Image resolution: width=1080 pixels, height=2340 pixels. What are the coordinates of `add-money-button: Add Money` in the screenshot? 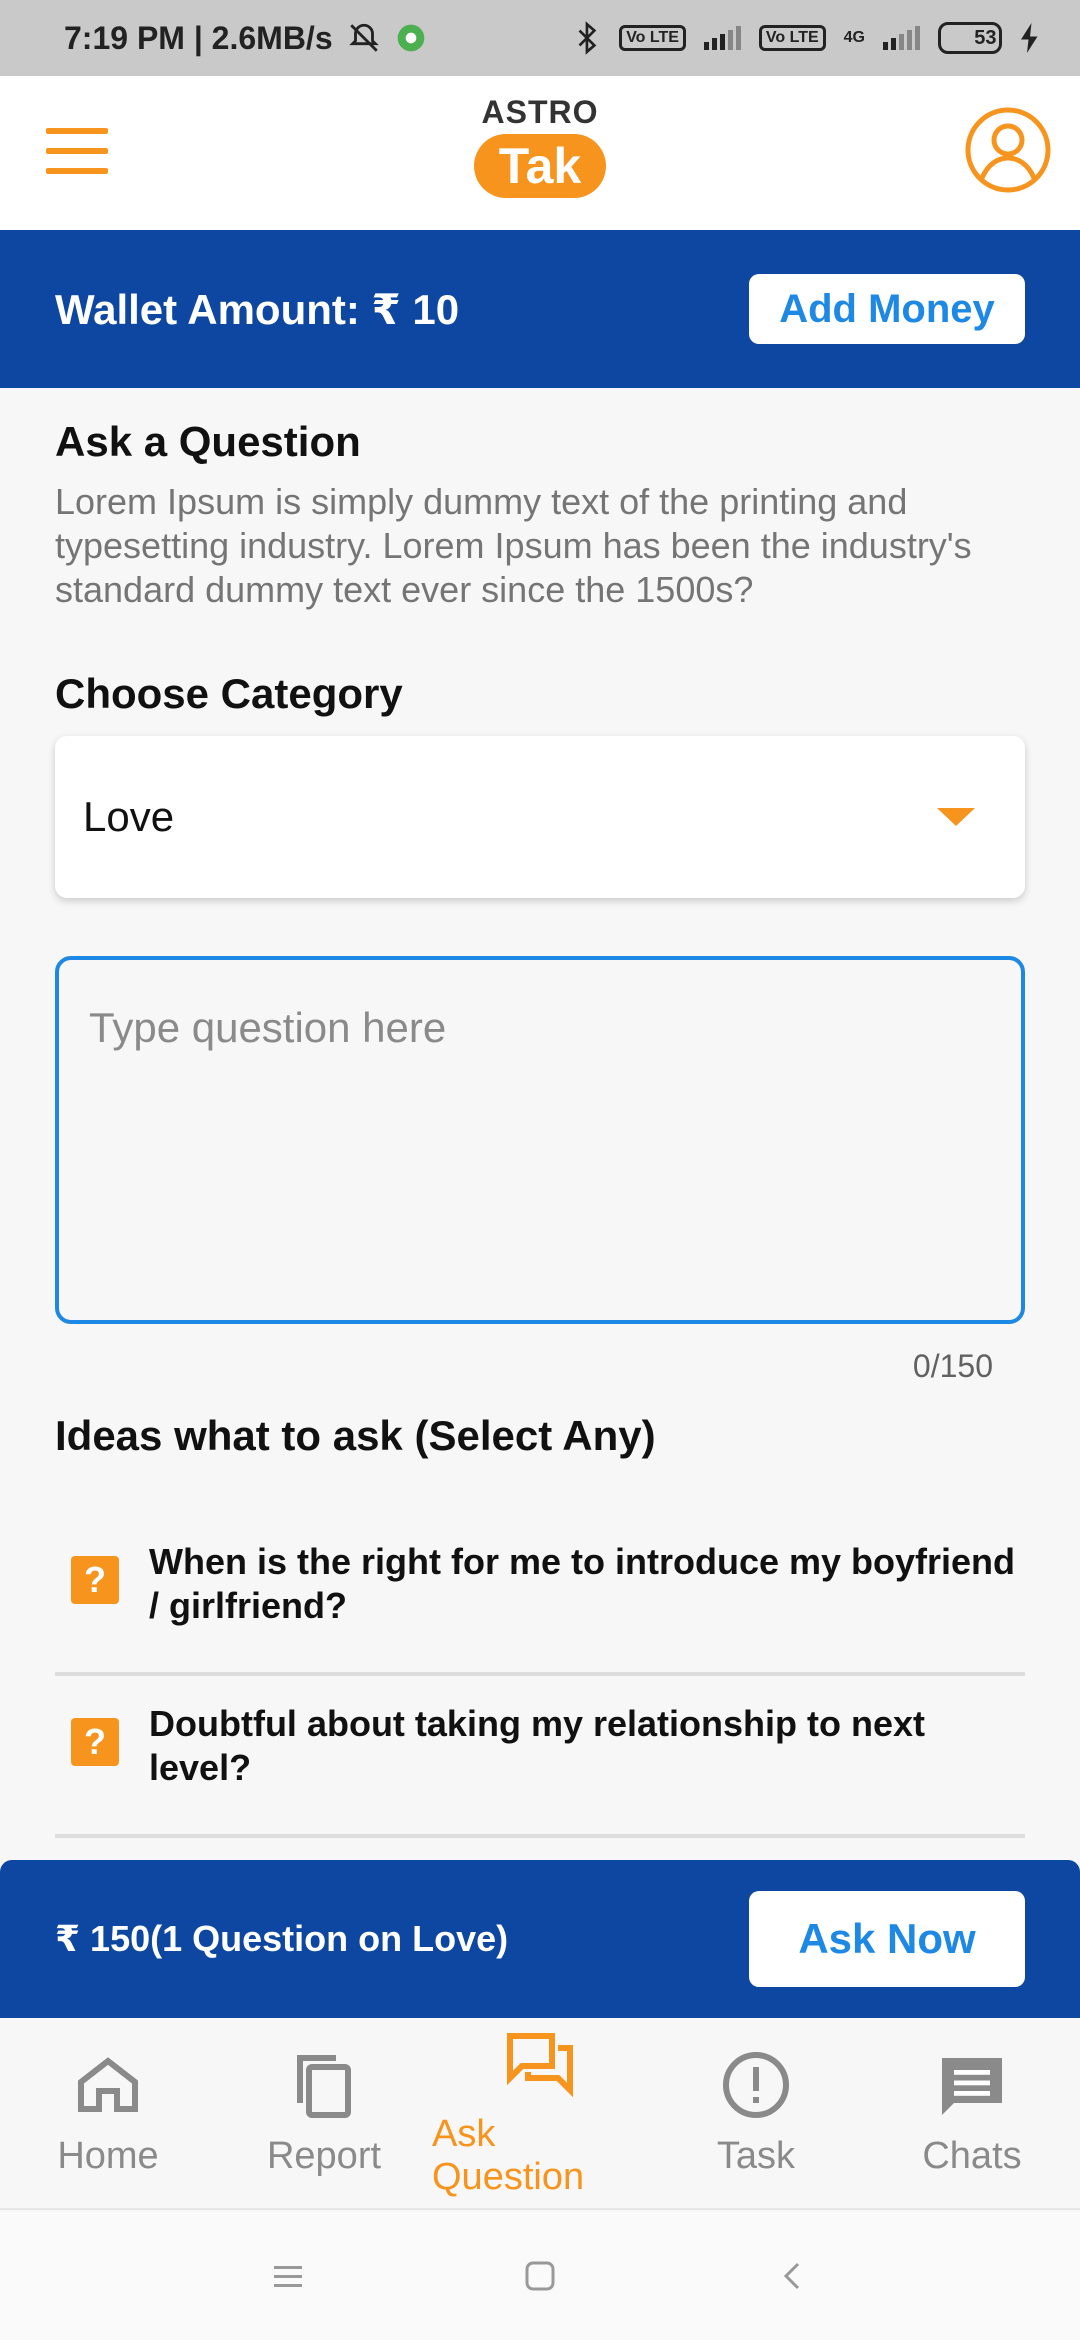 It's located at (887, 309).